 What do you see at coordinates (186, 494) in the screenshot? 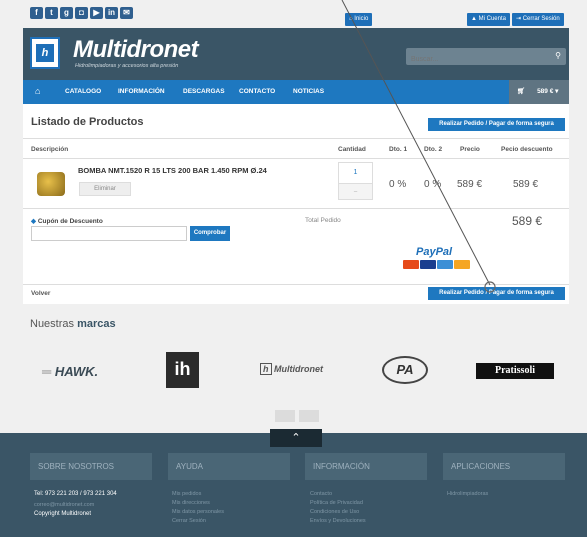
I see `footer-link-mis-pedidos: Mis pedidos` at bounding box center [186, 494].